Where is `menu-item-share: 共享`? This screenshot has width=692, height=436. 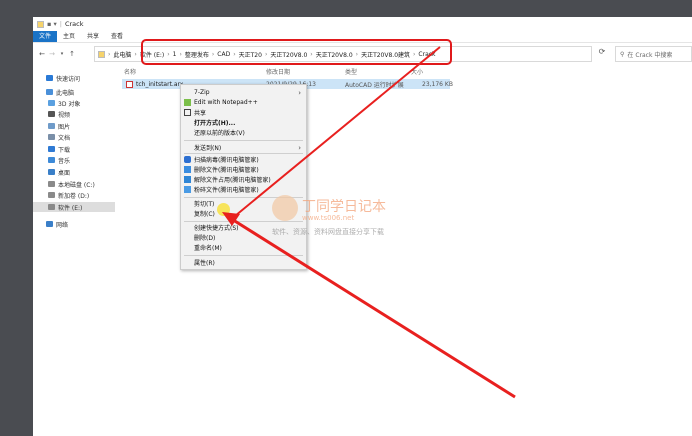
menu-item-share: 共享 is located at coordinates (243, 112).